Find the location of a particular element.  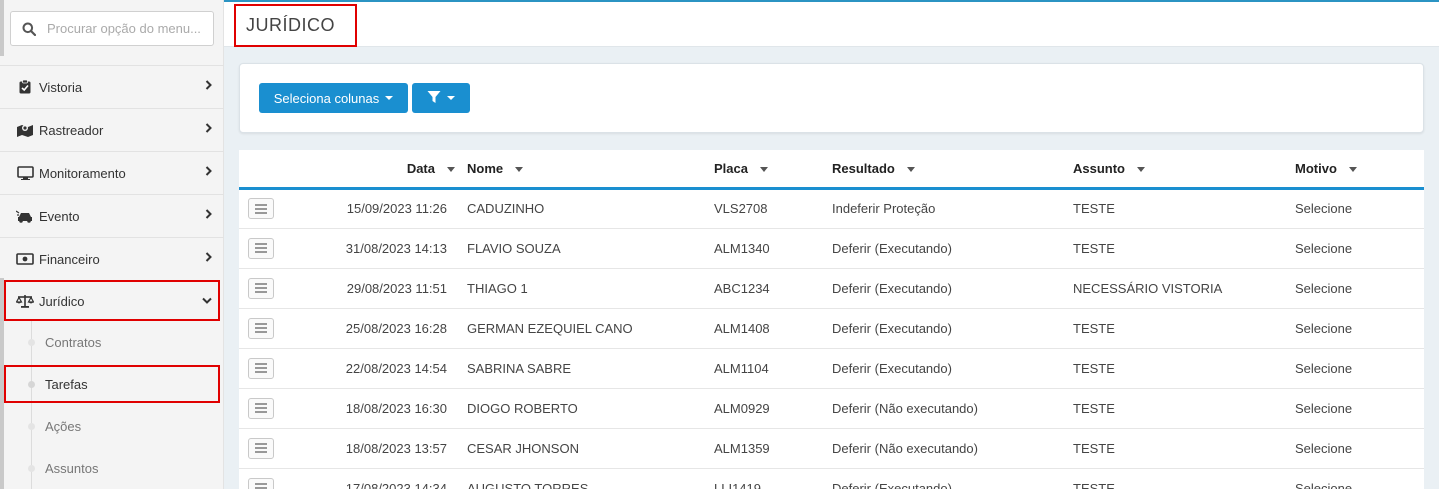

sidebar-item-juridico: Jurídico is located at coordinates (112, 300).